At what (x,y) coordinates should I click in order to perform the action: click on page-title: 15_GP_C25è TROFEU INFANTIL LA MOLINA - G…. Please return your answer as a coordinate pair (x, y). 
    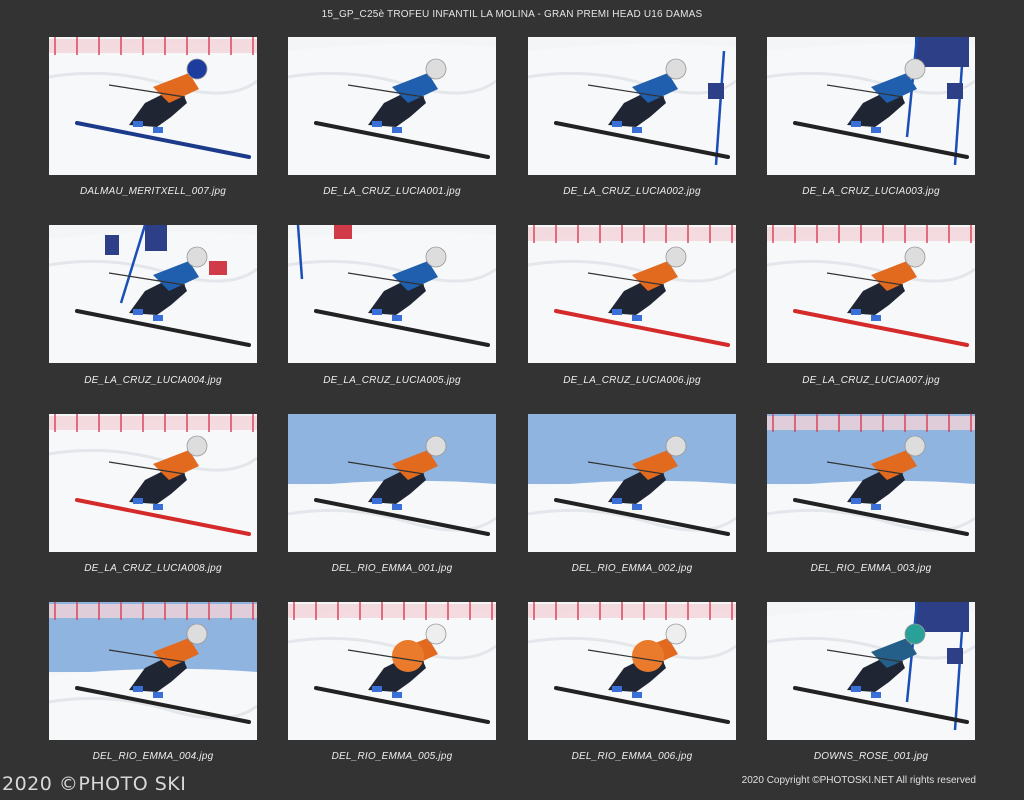
    Looking at the image, I should click on (512, 14).